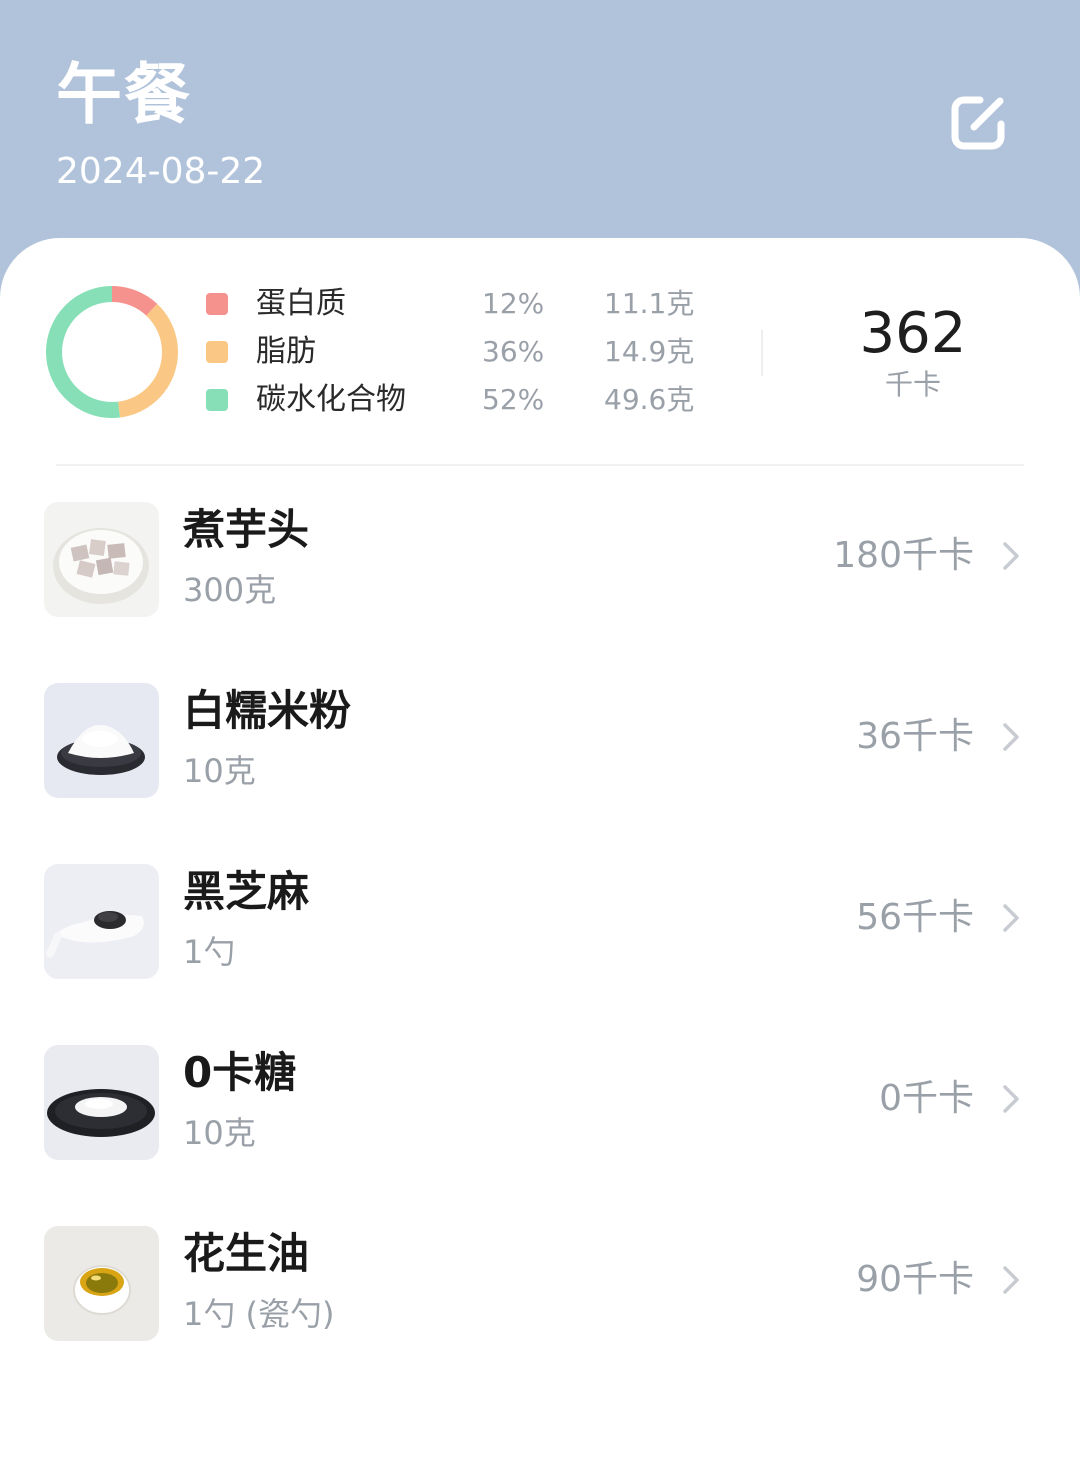  Describe the element at coordinates (301, 303) in the screenshot. I see `macro-name: 蛋白质` at that location.